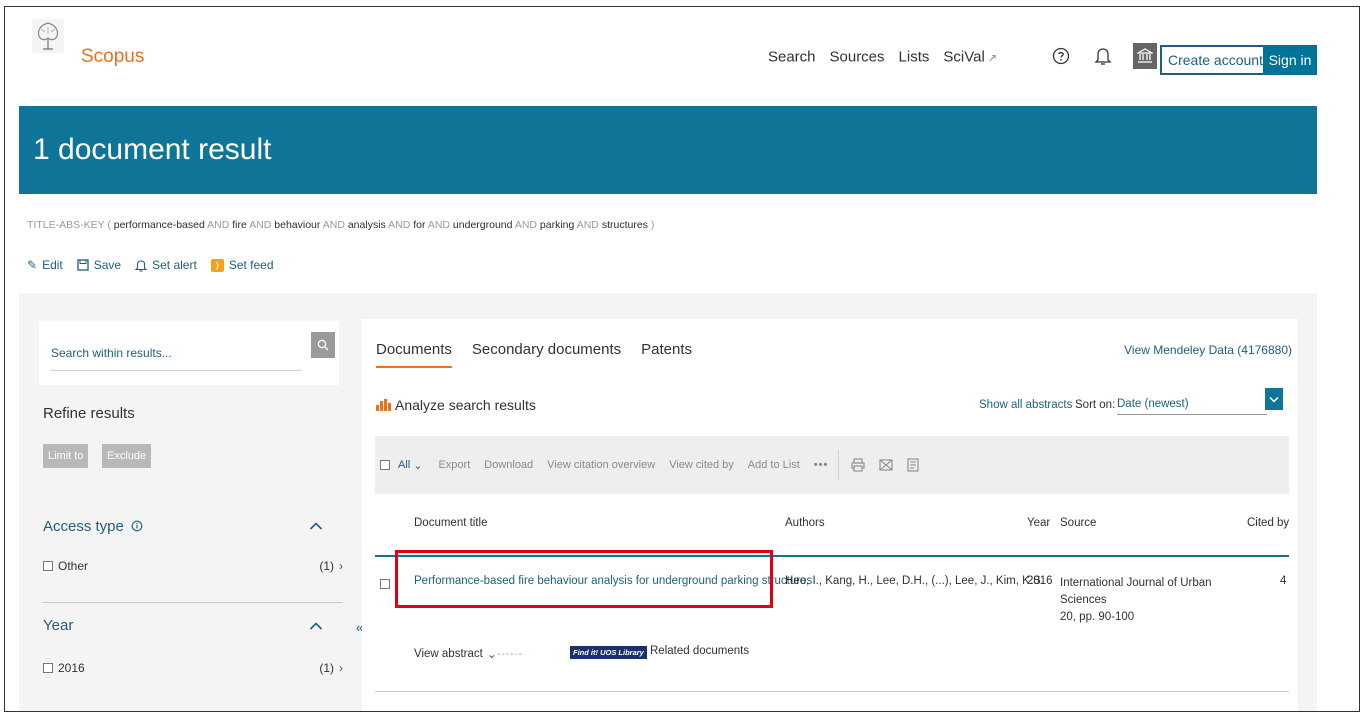 Image resolution: width=1364 pixels, height=717 pixels. What do you see at coordinates (1145, 56) in the screenshot?
I see `institution-icon` at bounding box center [1145, 56].